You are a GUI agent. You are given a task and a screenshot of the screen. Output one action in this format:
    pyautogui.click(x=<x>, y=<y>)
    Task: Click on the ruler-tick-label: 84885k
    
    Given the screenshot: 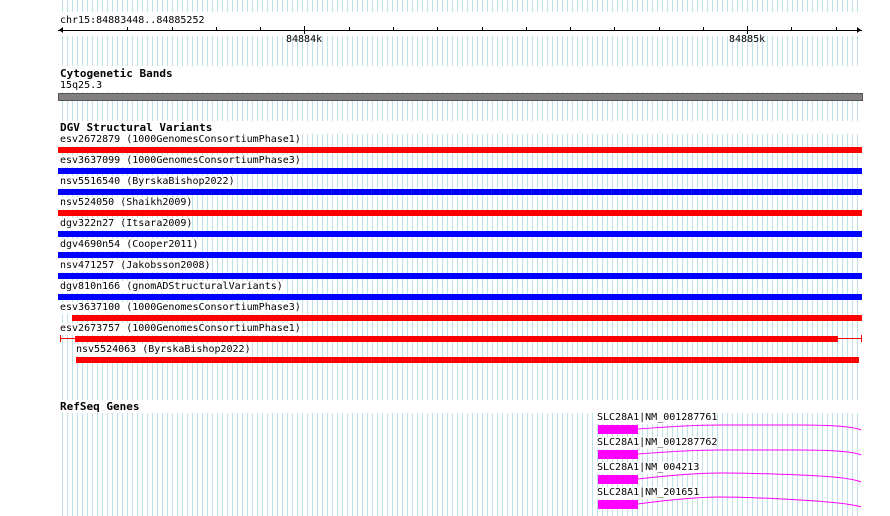 What is the action you would take?
    pyautogui.click(x=747, y=39)
    